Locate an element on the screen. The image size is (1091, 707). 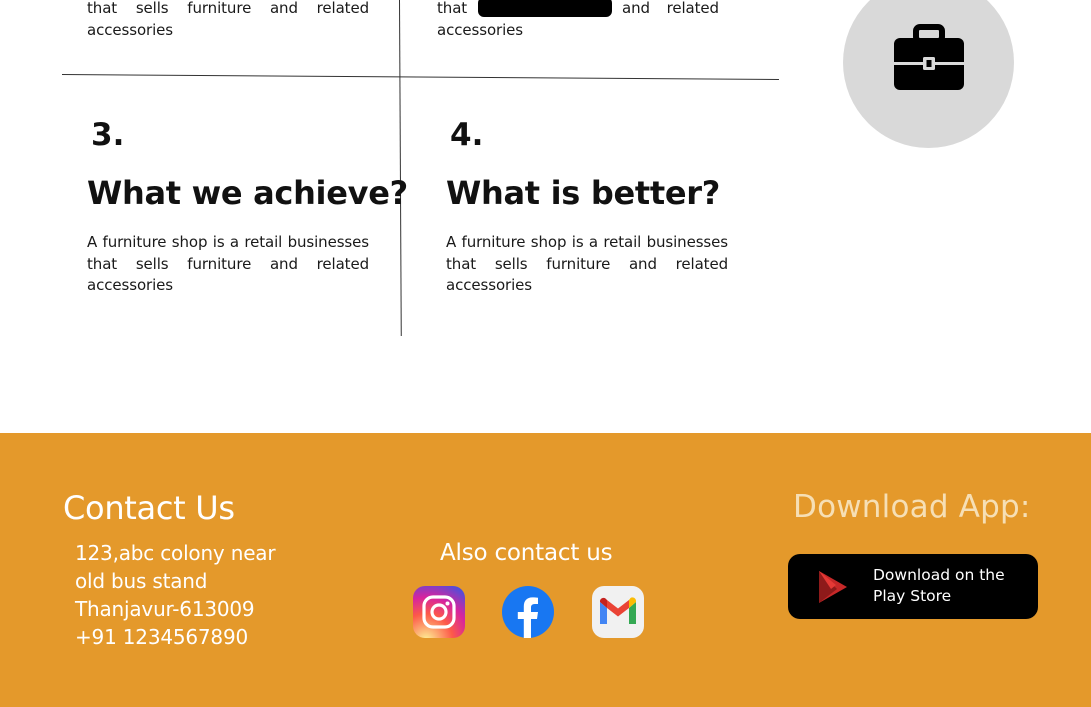
facebook-icon is located at coordinates (528, 612).